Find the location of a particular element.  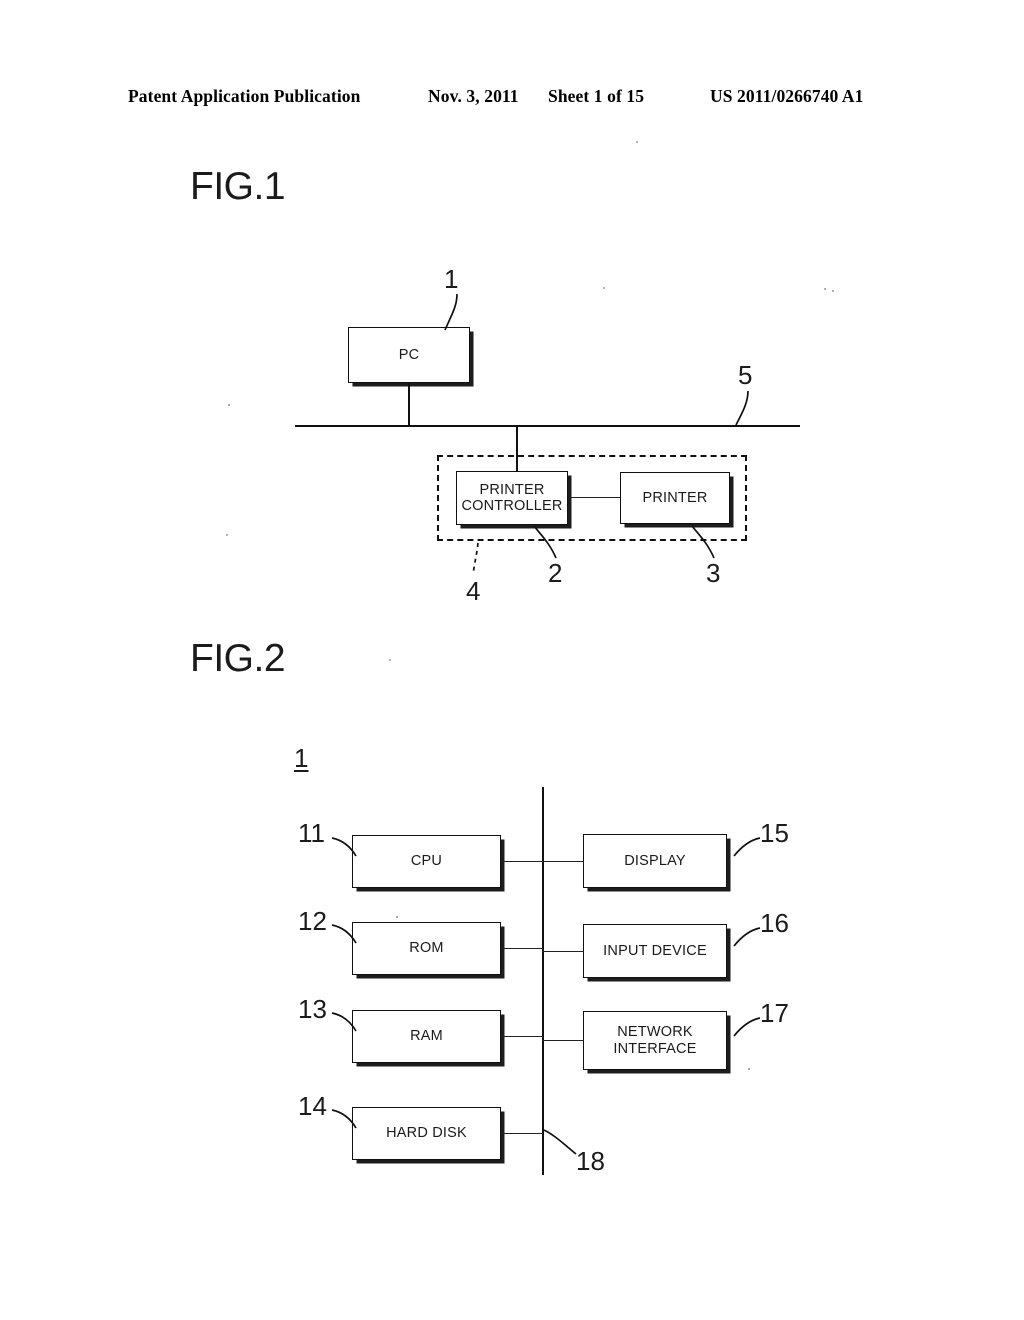

block-input-device-label: INPUT DEVICE is located at coordinates (655, 950).